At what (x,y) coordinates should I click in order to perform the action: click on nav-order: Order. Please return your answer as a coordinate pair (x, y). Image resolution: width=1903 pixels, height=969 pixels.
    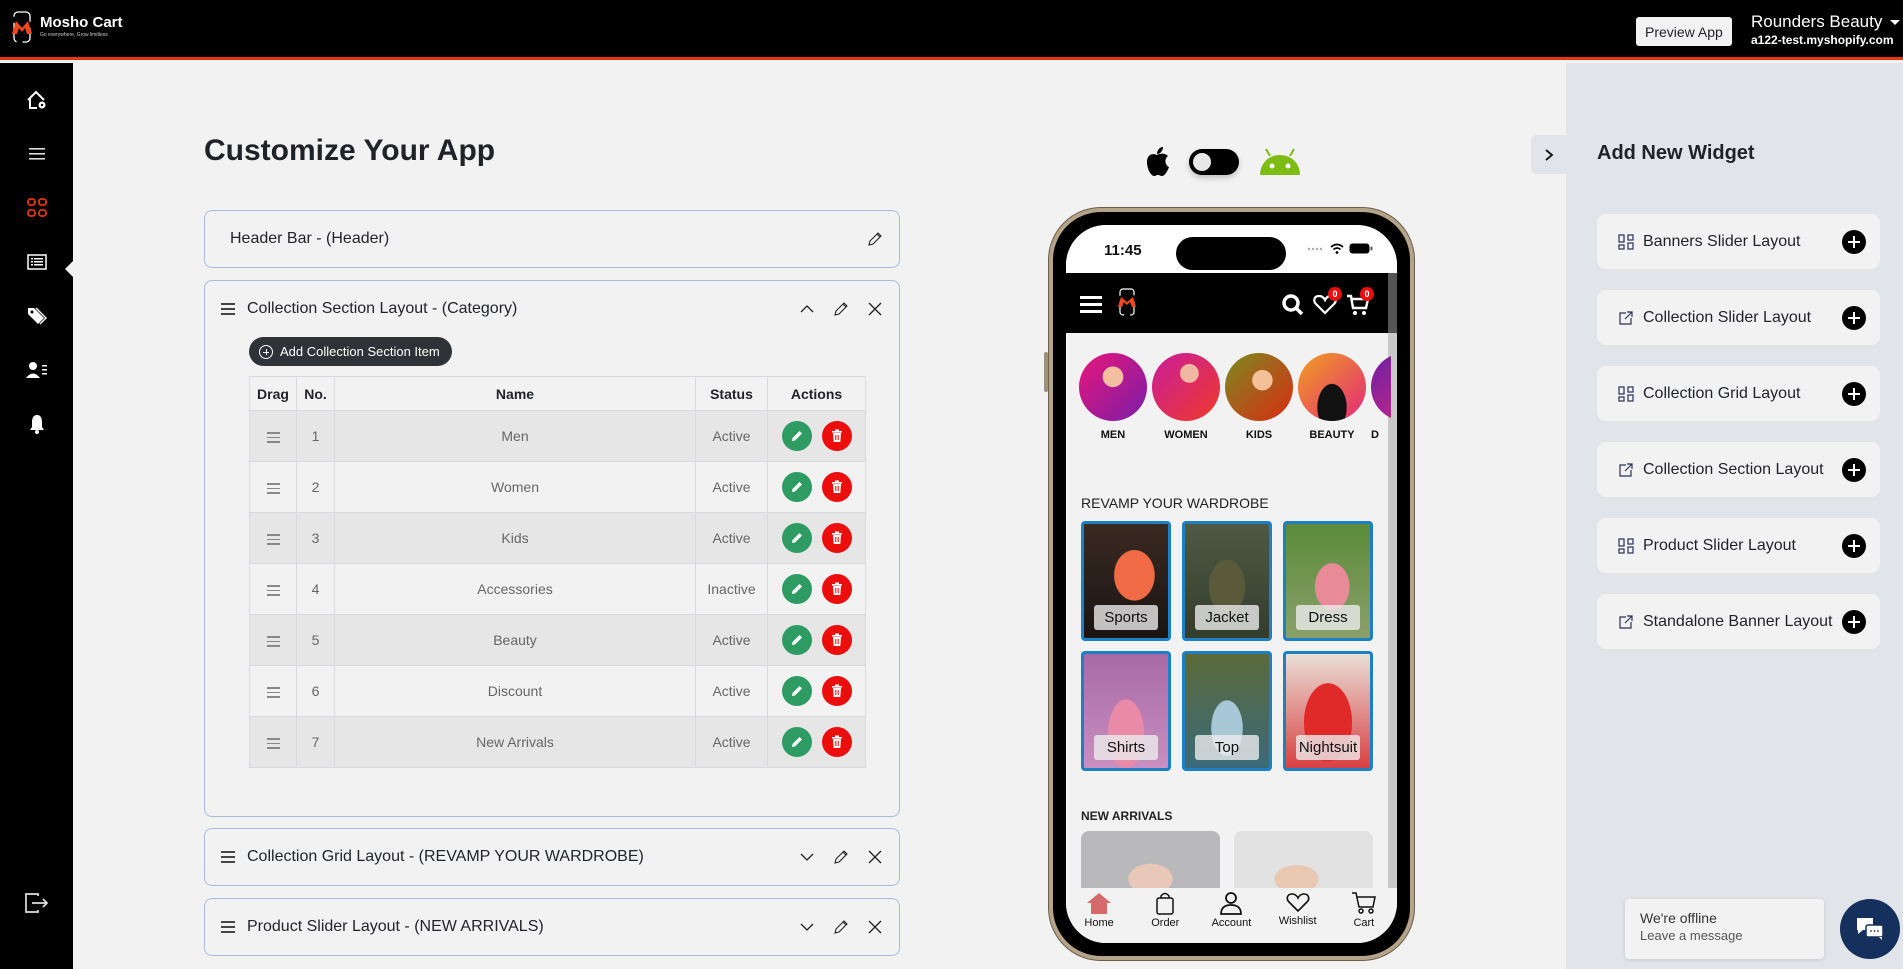
    Looking at the image, I should click on (1165, 910).